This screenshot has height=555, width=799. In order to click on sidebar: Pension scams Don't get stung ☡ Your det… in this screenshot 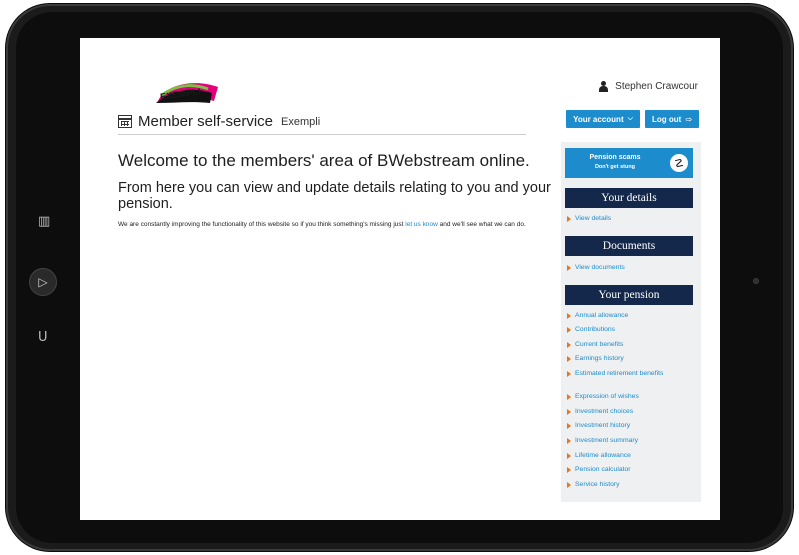, I will do `click(631, 322)`.